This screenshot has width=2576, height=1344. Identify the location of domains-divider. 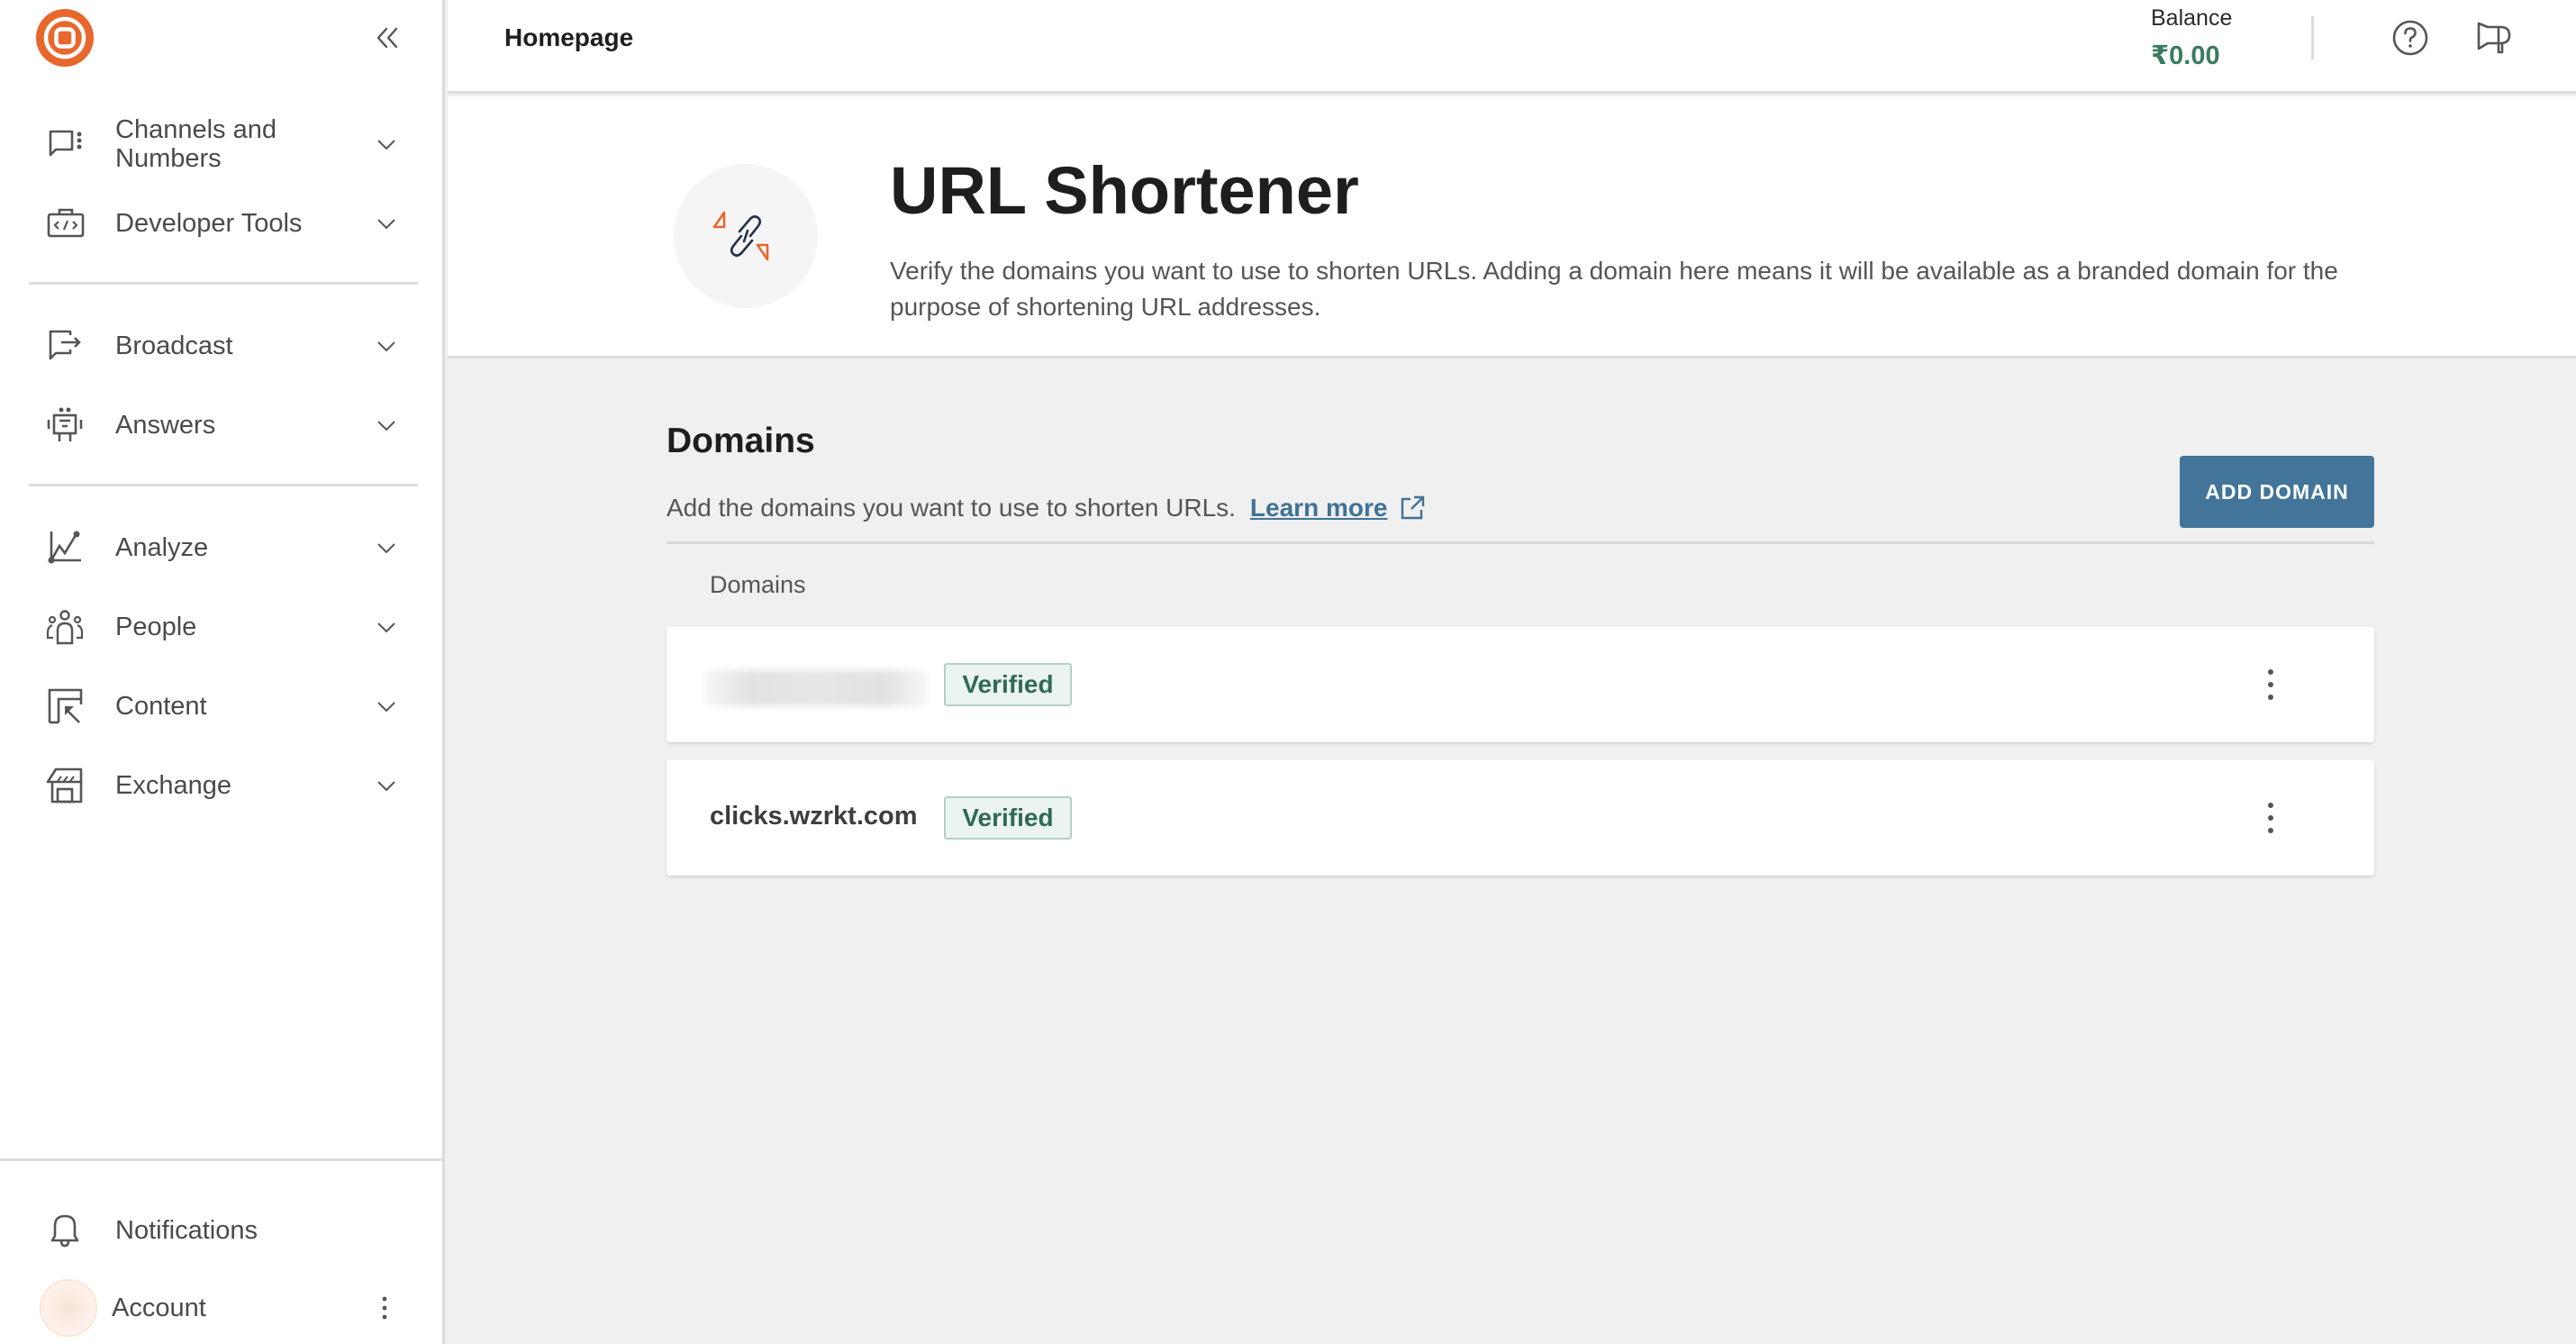
(1520, 543).